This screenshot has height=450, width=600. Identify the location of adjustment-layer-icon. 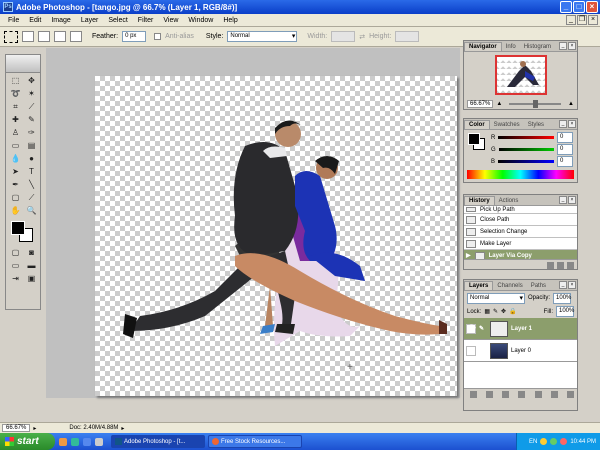
(522, 394).